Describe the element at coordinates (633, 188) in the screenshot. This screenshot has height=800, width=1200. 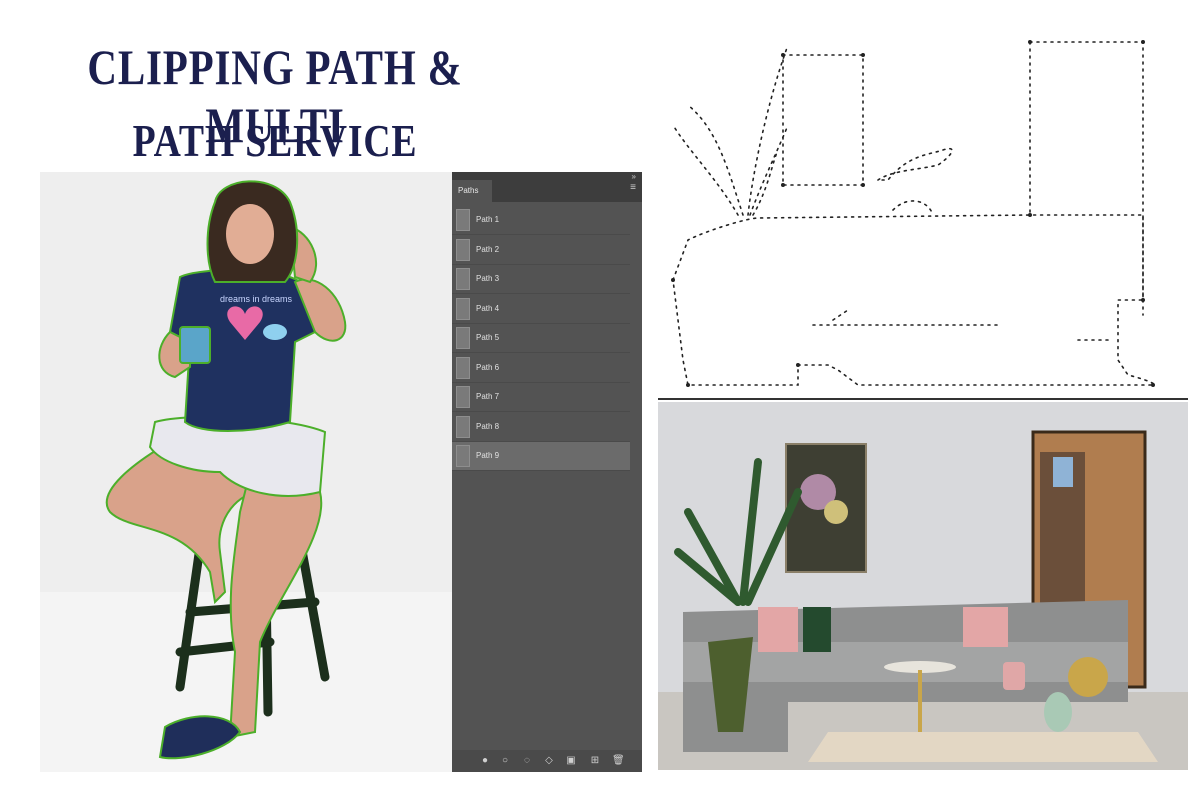
I see `panel-menu-icon: ≡` at that location.